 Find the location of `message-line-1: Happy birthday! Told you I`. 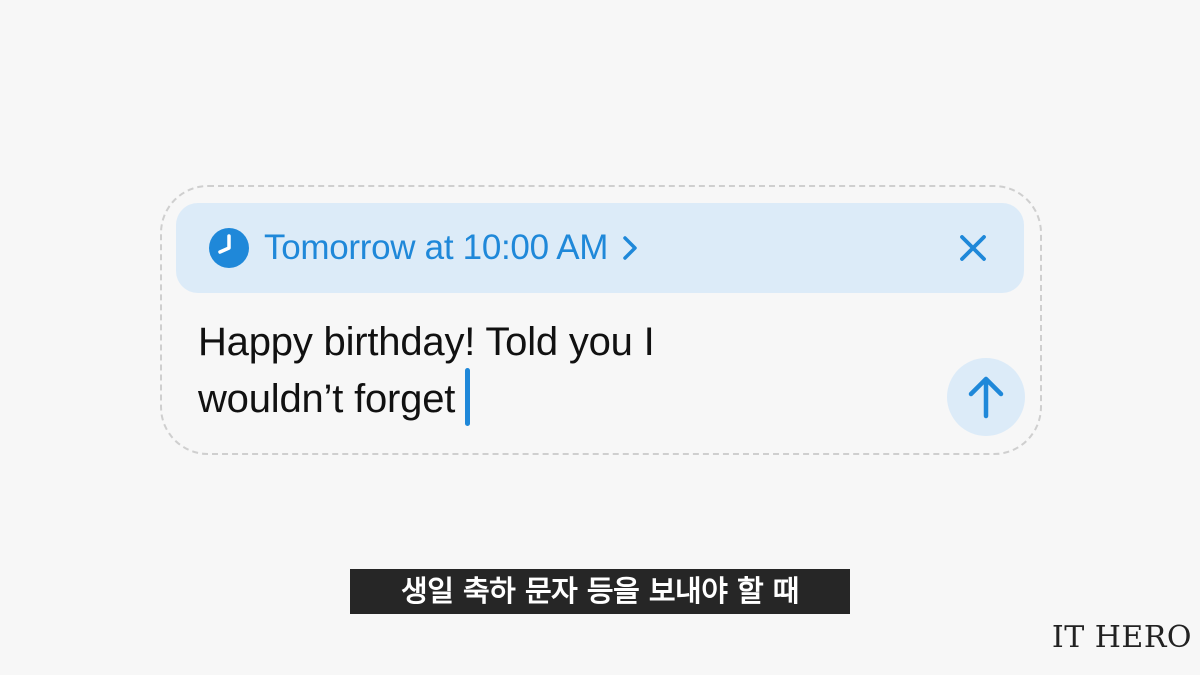

message-line-1: Happy birthday! Told you I is located at coordinates (426, 342).